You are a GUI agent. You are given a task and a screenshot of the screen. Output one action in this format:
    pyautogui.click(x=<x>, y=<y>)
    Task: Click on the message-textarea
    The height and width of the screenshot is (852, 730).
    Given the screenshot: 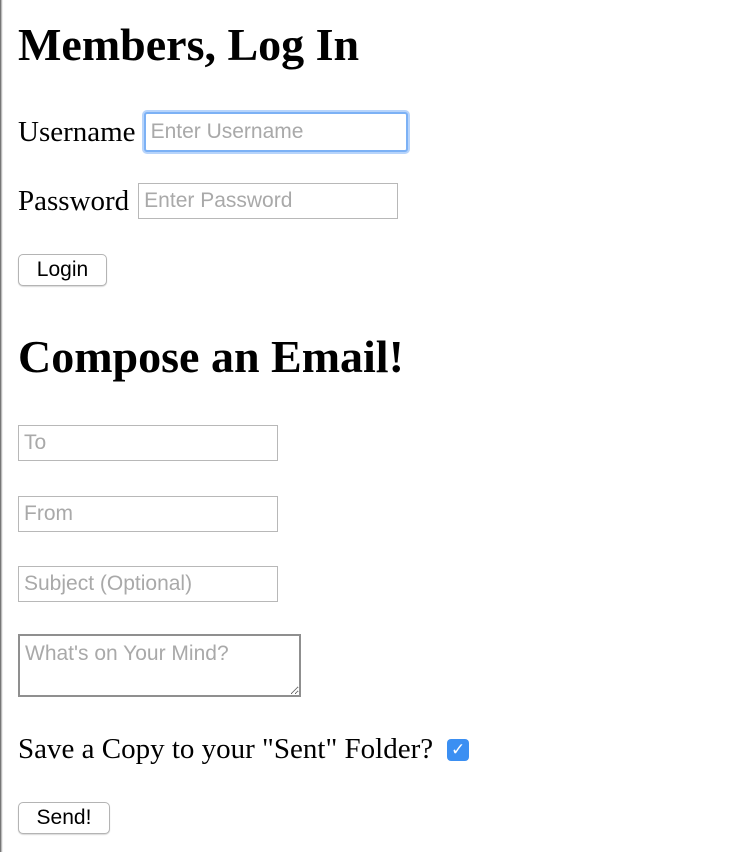 What is the action you would take?
    pyautogui.click(x=159, y=665)
    